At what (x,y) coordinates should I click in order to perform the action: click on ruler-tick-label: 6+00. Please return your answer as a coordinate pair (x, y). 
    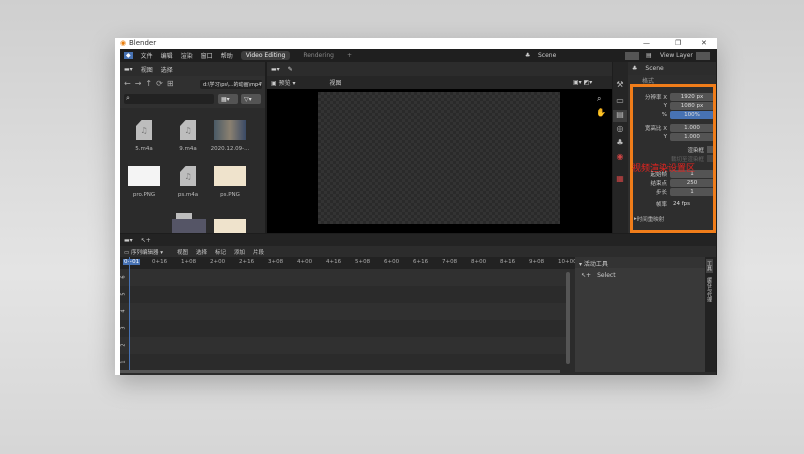
    Looking at the image, I should click on (392, 262).